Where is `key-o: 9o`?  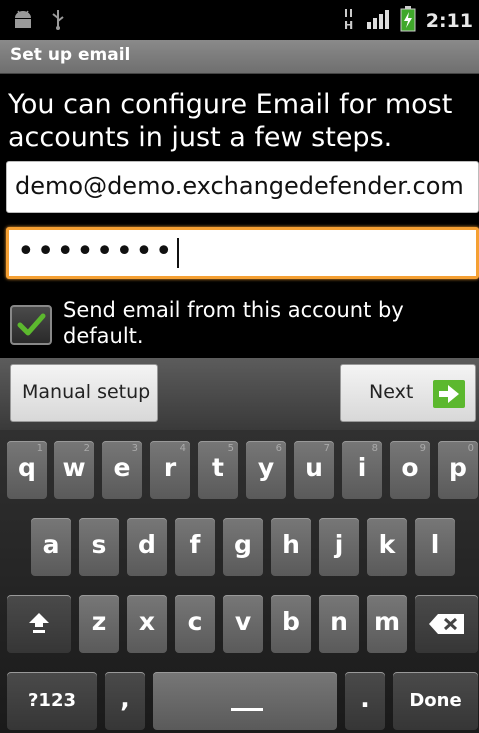
key-o: 9o is located at coordinates (410, 470).